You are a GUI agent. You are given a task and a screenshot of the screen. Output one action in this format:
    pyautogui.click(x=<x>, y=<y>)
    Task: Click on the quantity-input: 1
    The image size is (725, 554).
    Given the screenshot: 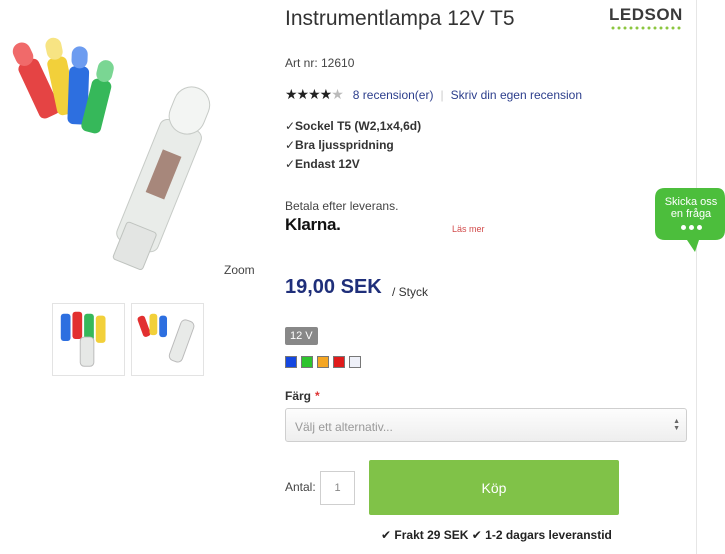 What is the action you would take?
    pyautogui.click(x=337, y=488)
    